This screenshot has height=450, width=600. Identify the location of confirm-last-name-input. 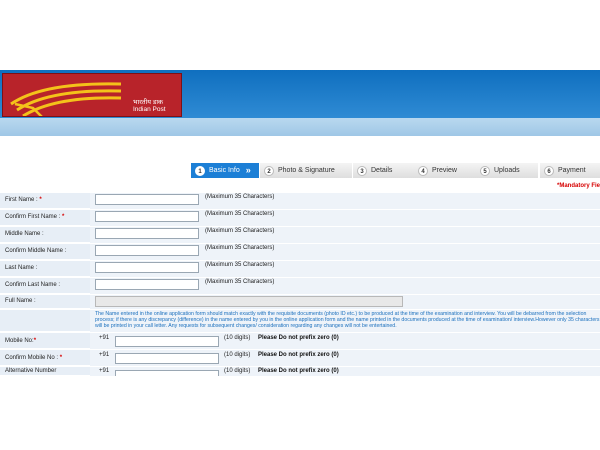
(147, 284).